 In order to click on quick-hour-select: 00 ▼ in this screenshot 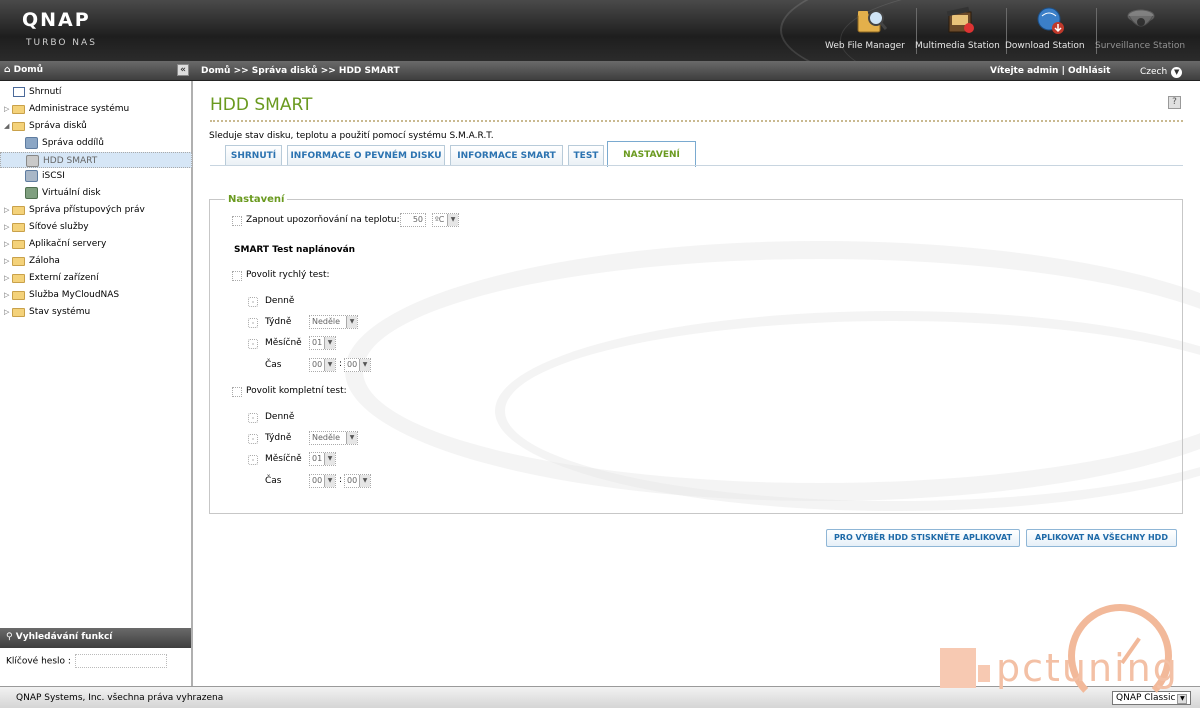, I will do `click(322, 365)`.